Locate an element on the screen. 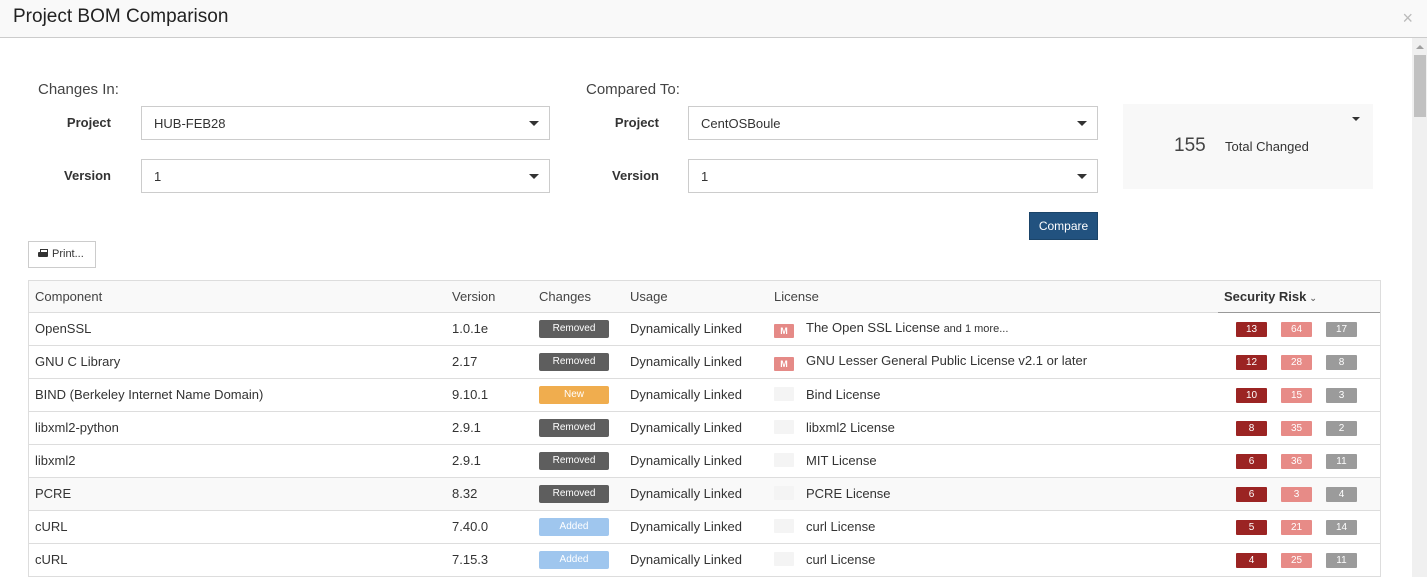 The height and width of the screenshot is (577, 1427). component-name: libxml2-python is located at coordinates (237, 428).